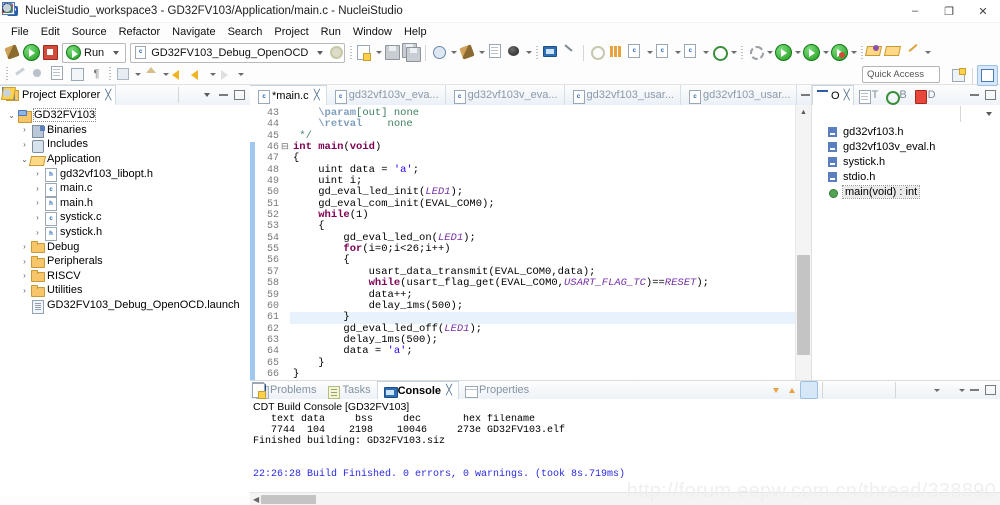 Image resolution: width=1000 pixels, height=505 pixels. Describe the element at coordinates (331, 32) in the screenshot. I see `menu-run: Run` at that location.